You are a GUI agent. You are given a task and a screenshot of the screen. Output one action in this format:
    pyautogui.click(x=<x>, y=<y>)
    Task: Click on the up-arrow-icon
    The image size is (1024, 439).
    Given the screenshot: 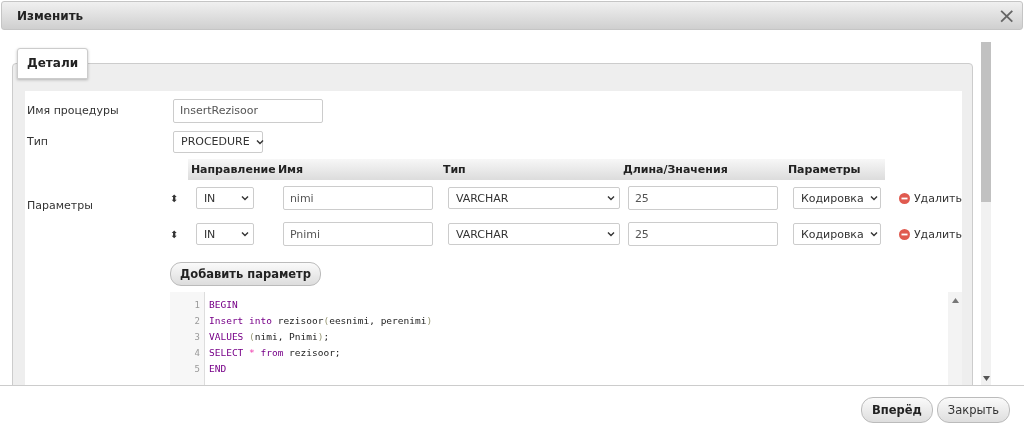 What is the action you would take?
    pyautogui.click(x=955, y=300)
    